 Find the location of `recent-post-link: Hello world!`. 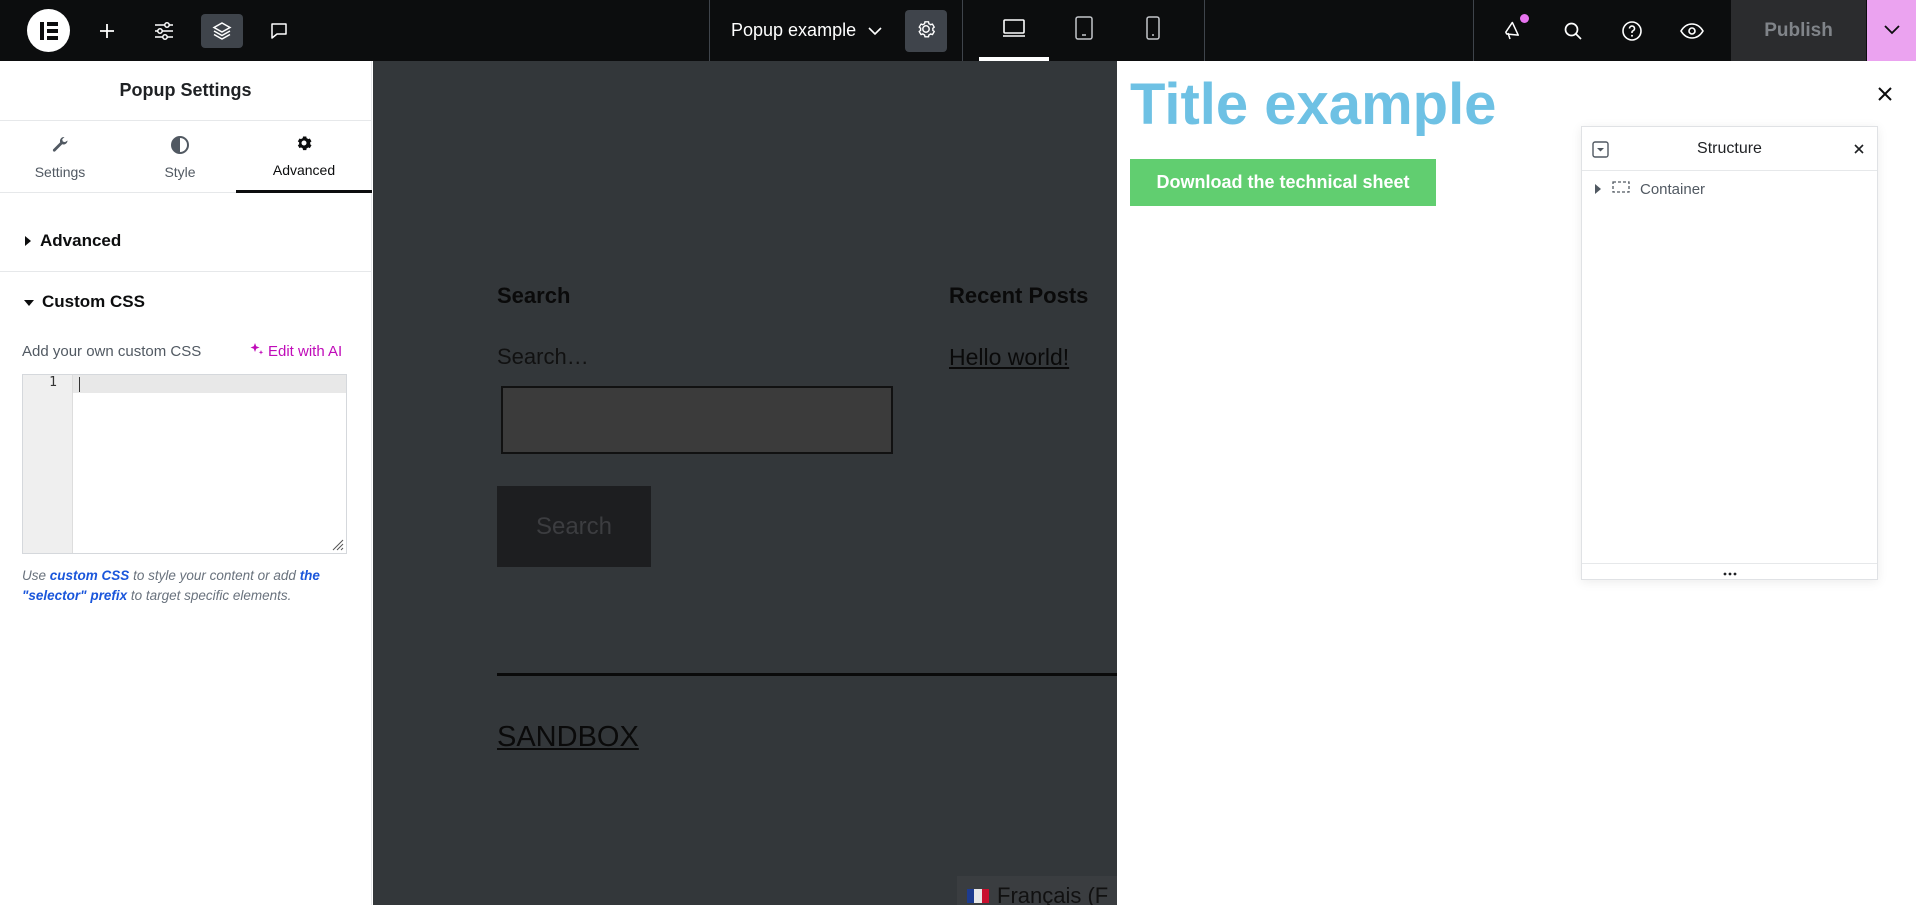

recent-post-link: Hello world! is located at coordinates (1009, 357).